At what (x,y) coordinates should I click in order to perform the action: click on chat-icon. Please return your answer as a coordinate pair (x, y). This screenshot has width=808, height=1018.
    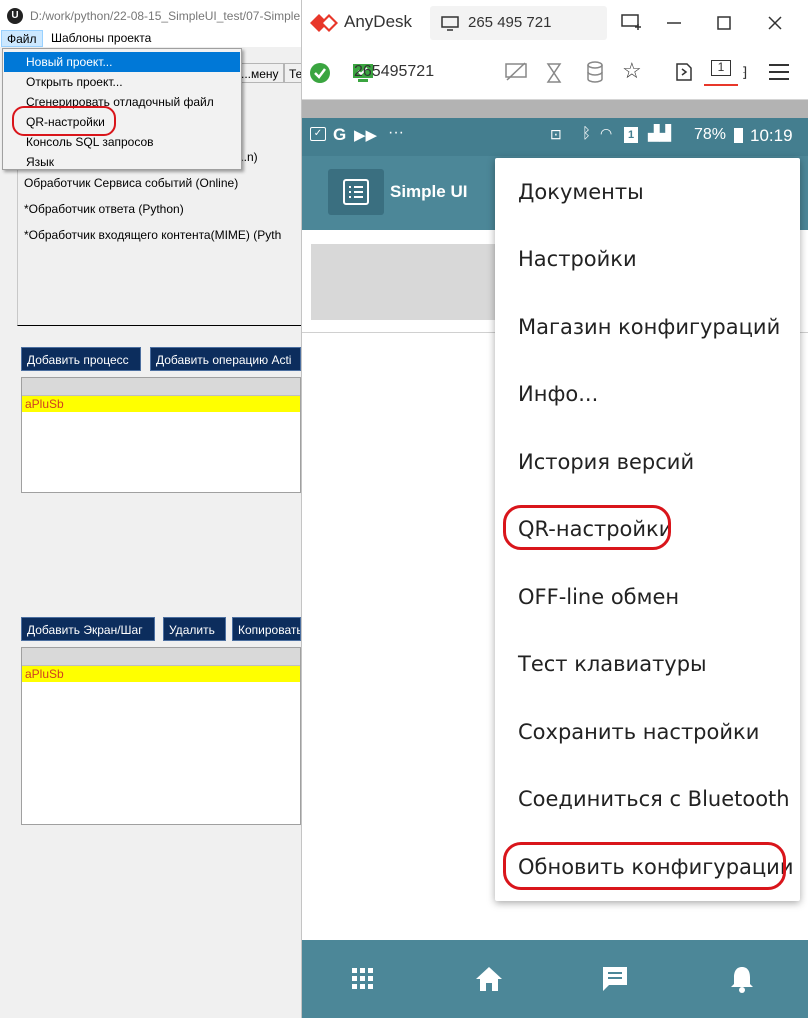
    Looking at the image, I should click on (615, 979).